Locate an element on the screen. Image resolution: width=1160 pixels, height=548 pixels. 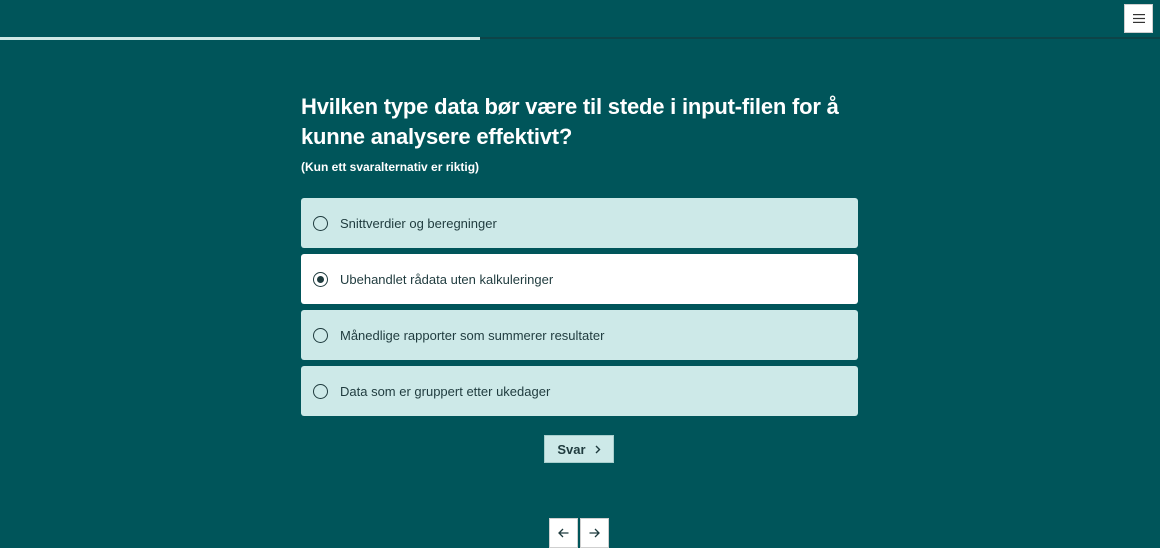
radio-dot is located at coordinates (320, 279).